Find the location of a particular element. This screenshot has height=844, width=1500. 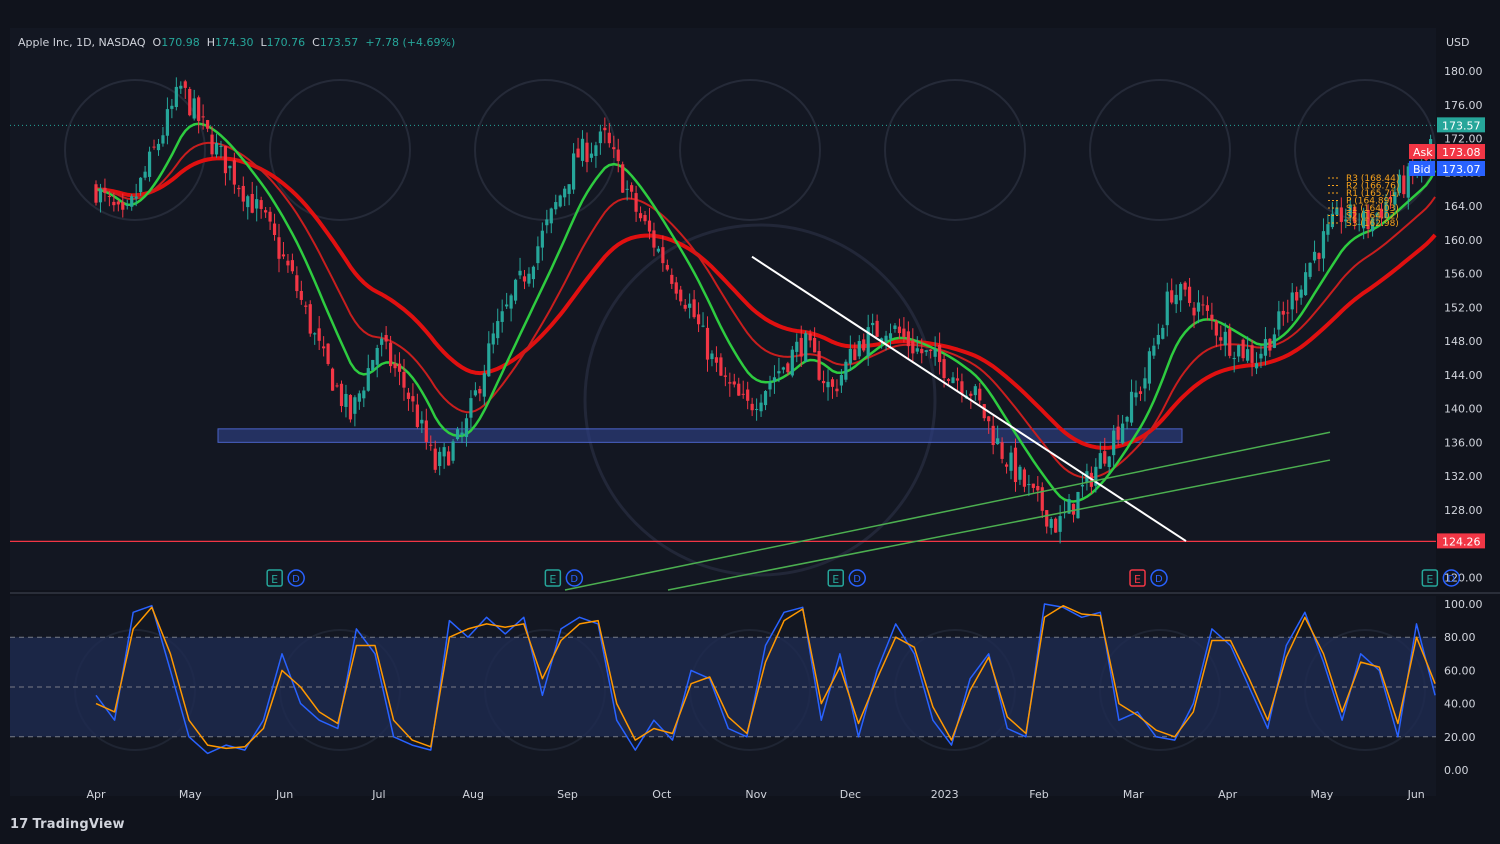

close-value: 173.57 is located at coordinates (339, 42).